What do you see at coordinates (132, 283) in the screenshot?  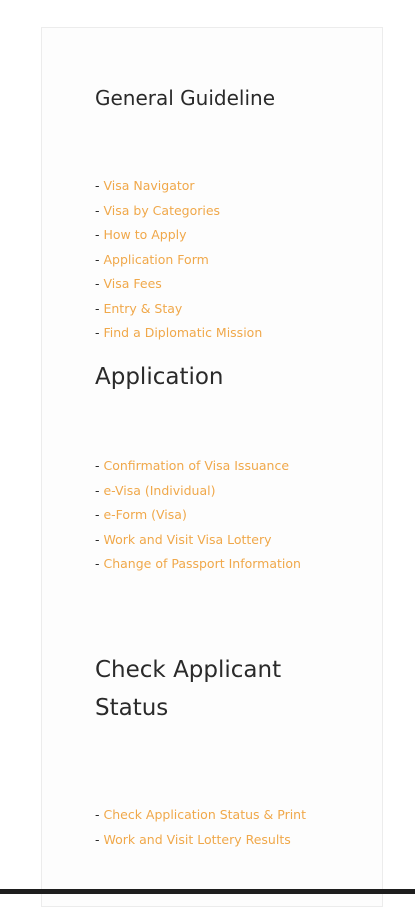 I see `link-visa-fees: Visa Fees` at bounding box center [132, 283].